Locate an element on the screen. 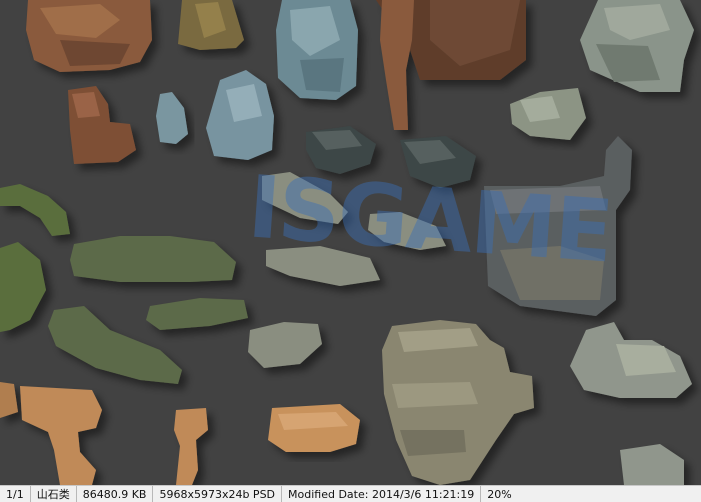  modified-date: Modified Date: 2014/3/6 11:21:19 is located at coordinates (382, 494).